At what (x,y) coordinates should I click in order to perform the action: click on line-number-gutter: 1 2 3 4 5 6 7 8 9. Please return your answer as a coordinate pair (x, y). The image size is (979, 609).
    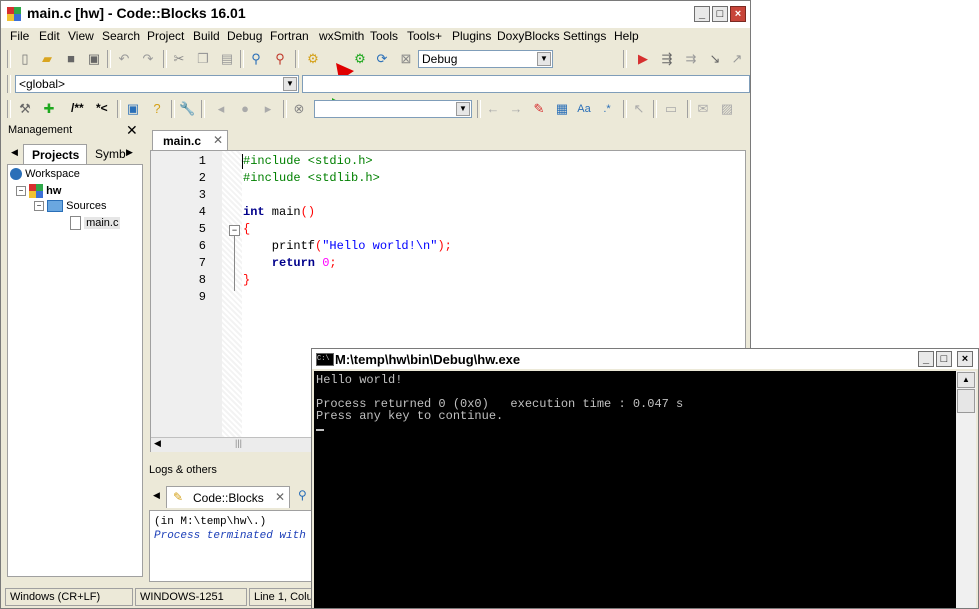
    Looking at the image, I should click on (196, 294).